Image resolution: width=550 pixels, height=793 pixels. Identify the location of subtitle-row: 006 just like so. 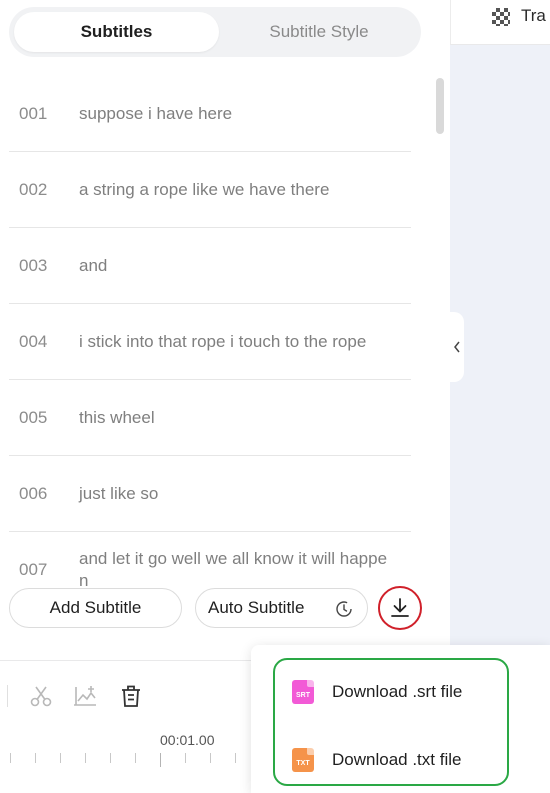
(210, 494).